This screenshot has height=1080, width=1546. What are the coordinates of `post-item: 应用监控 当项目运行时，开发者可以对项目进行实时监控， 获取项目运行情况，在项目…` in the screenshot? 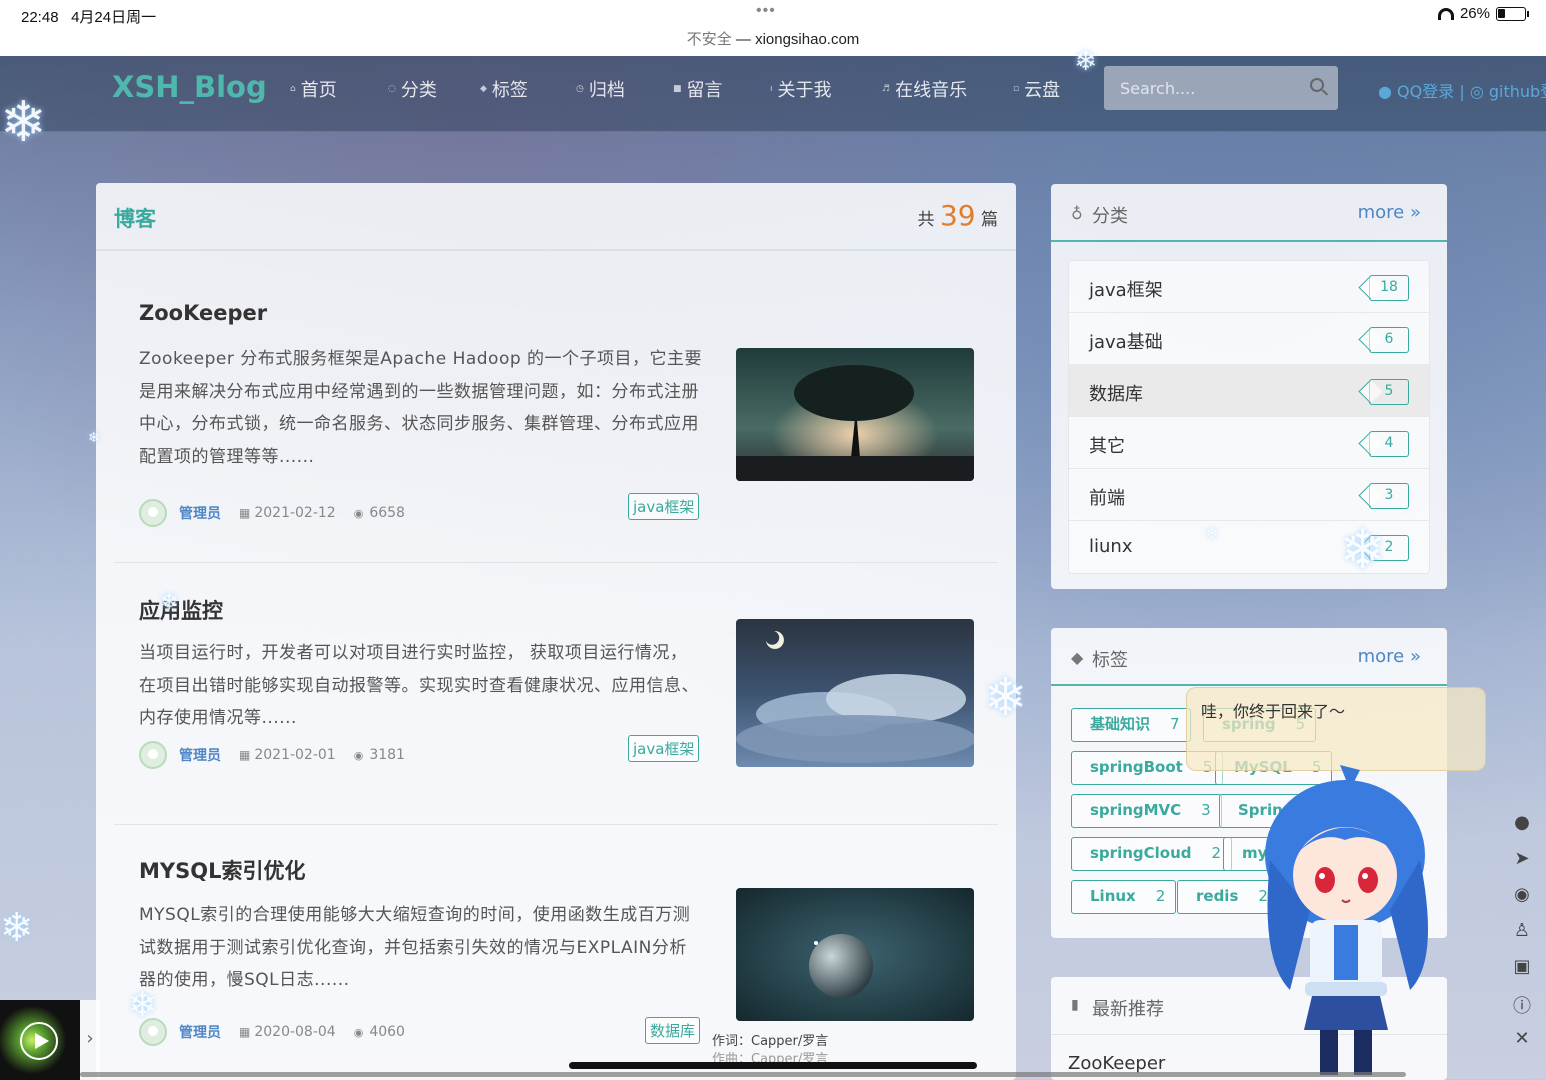 It's located at (556, 694).